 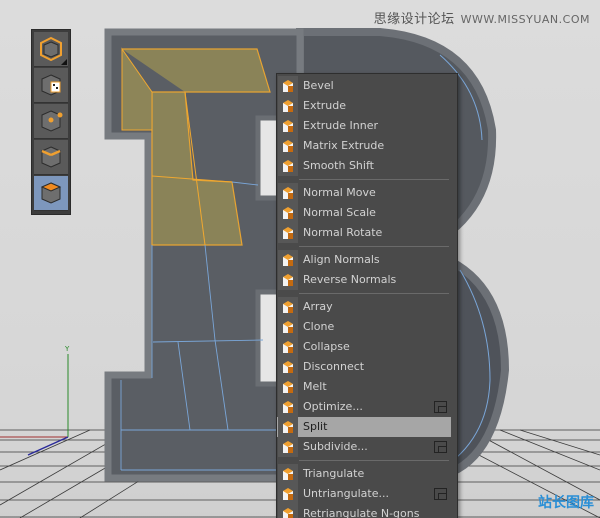 I want to click on points-mode-button, so click(x=51, y=121).